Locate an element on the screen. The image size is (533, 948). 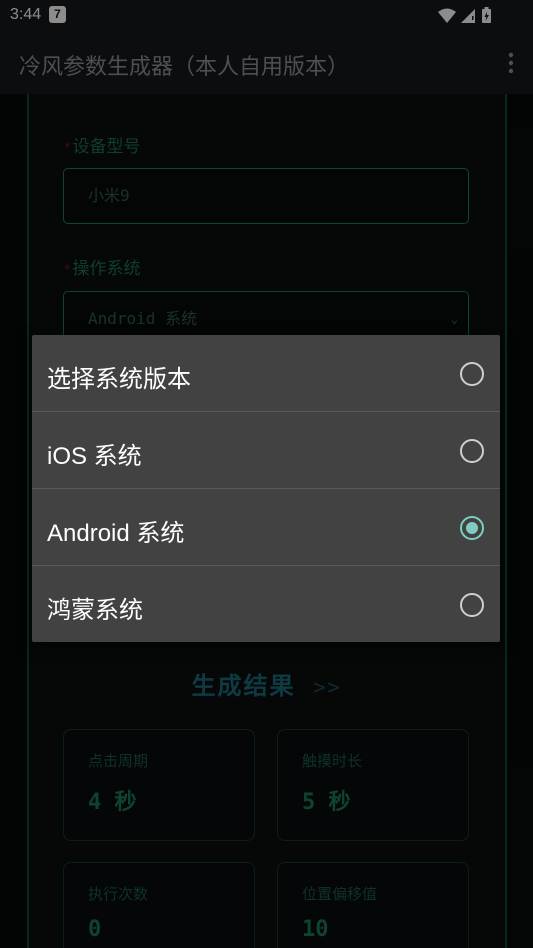
option-label: 鸿蒙系统 is located at coordinates (95, 610).